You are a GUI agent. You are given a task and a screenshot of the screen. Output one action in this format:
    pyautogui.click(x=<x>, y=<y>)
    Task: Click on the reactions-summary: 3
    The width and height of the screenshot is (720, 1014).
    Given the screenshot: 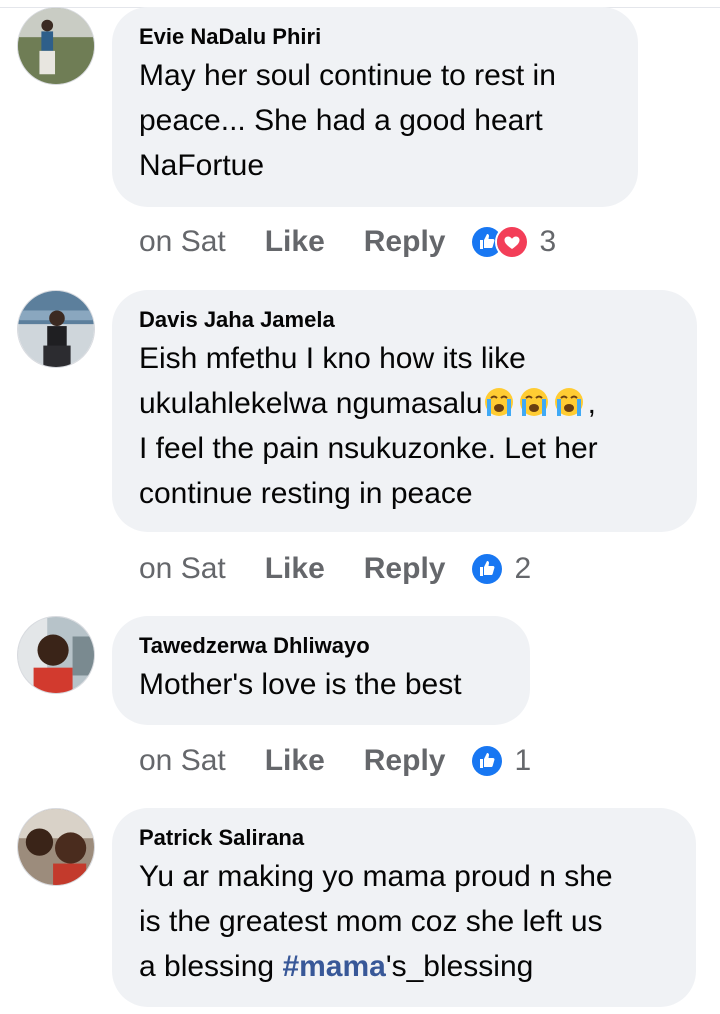 What is the action you would take?
    pyautogui.click(x=513, y=242)
    